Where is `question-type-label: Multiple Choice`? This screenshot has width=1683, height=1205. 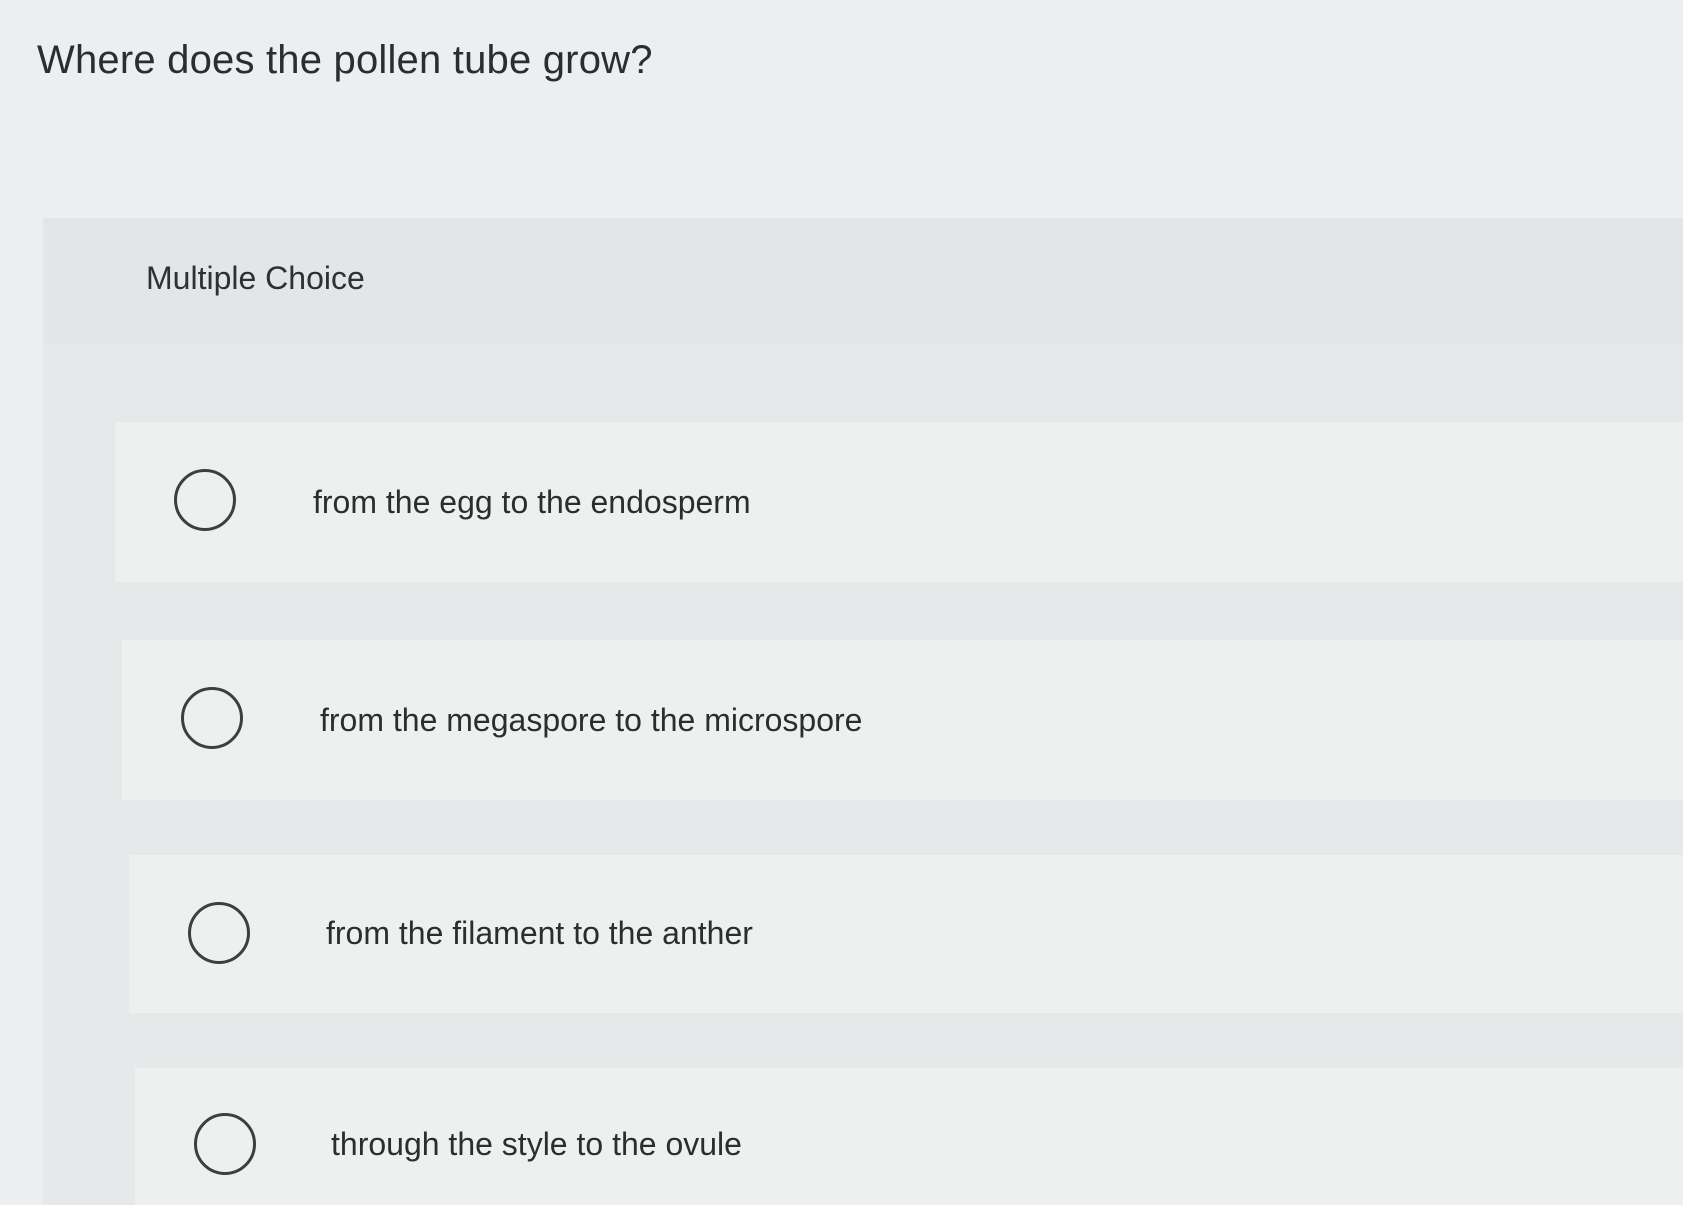
question-type-label: Multiple Choice is located at coordinates (255, 278).